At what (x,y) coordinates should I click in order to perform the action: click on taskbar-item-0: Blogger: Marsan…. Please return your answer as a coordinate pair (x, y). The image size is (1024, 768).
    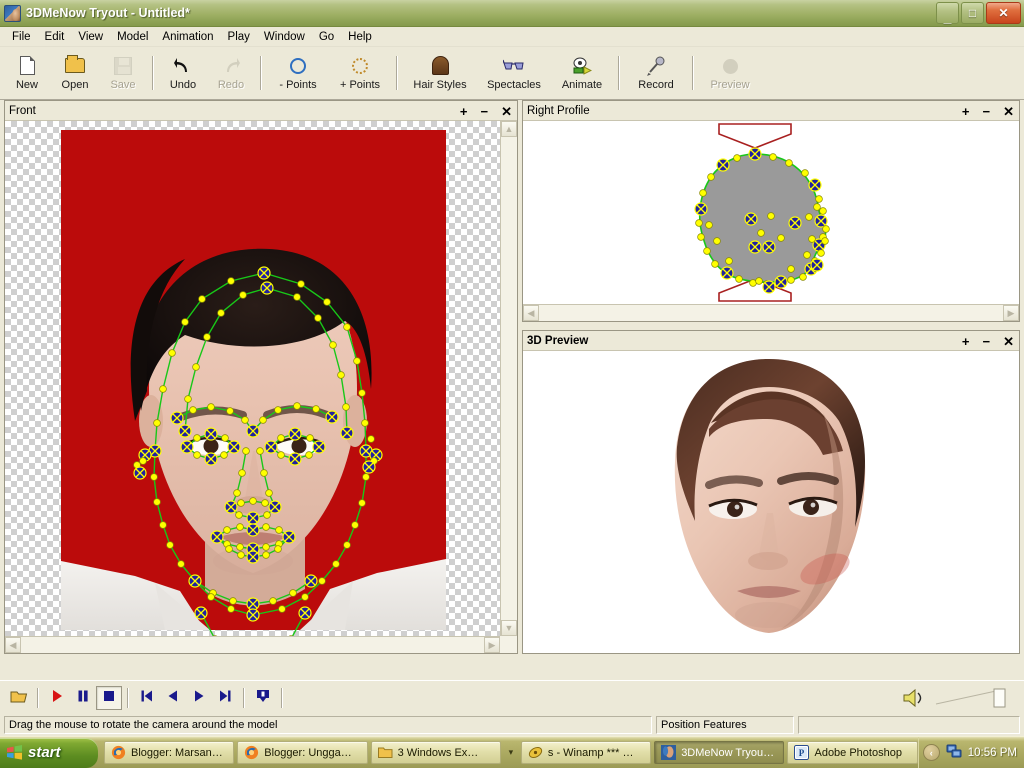
    Looking at the image, I should click on (169, 752).